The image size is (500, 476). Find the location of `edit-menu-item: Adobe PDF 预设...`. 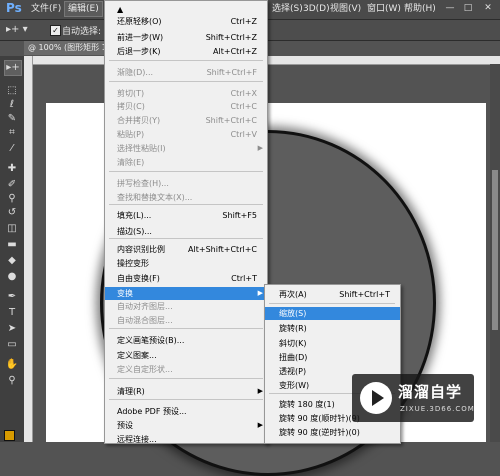

edit-menu-item: Adobe PDF 预设... is located at coordinates (186, 411).